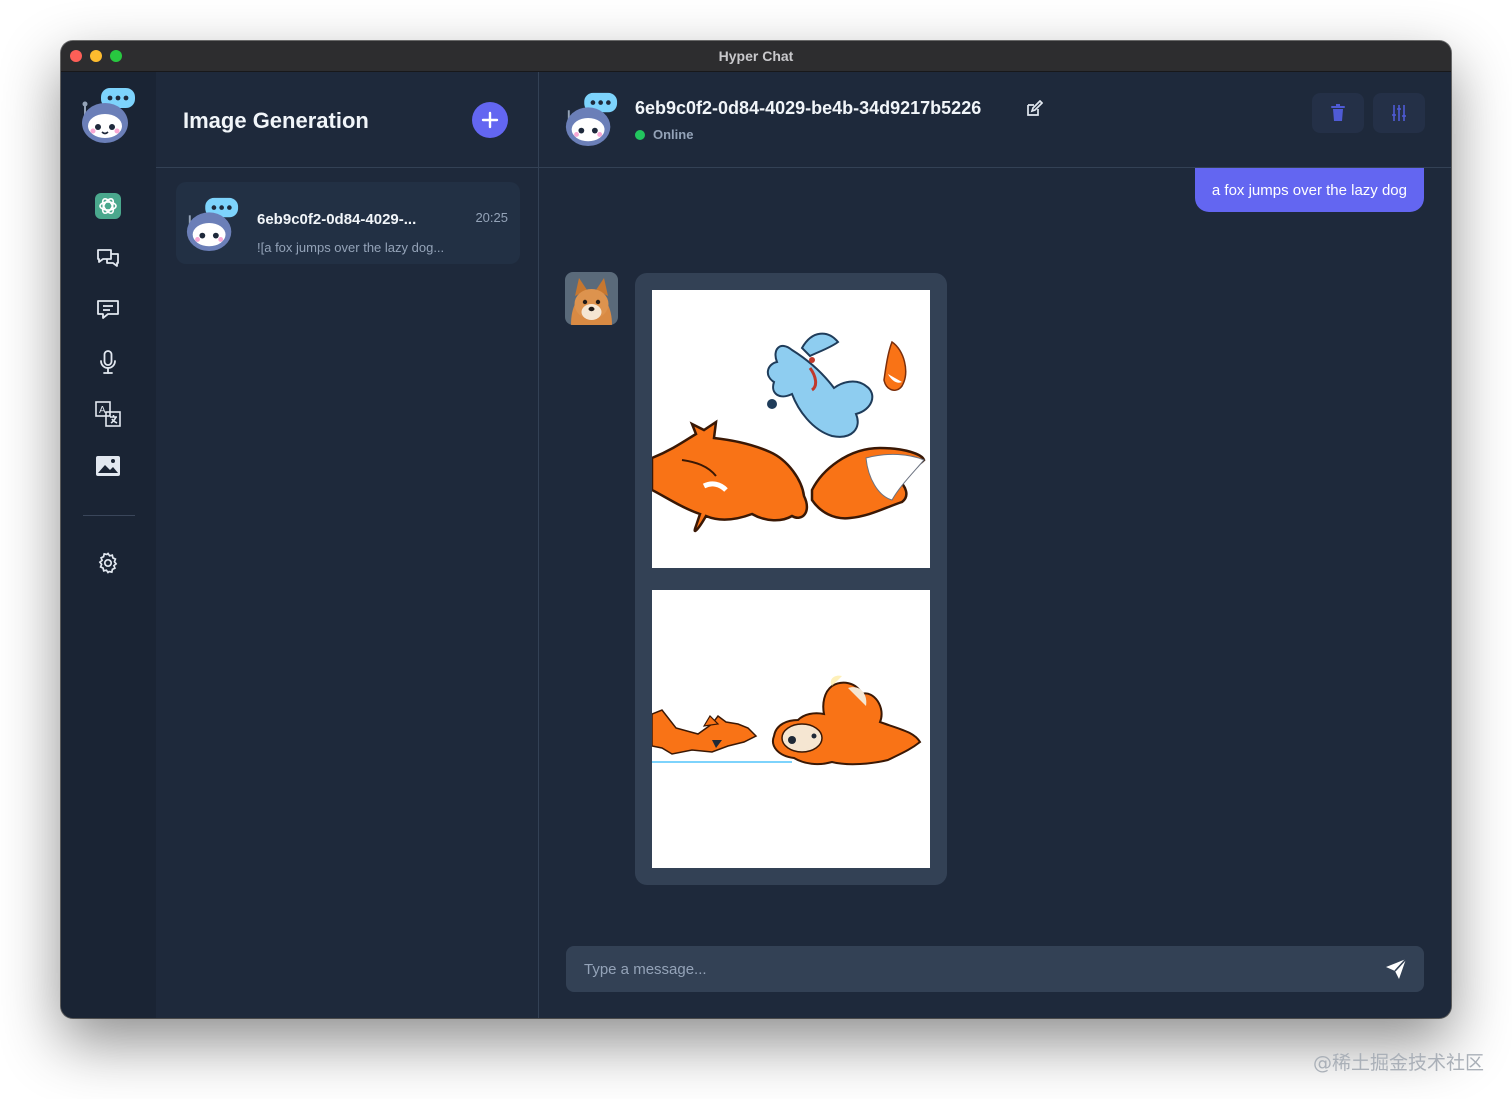 Image resolution: width=1512 pixels, height=1099 pixels. I want to click on plus-icon, so click(490, 120).